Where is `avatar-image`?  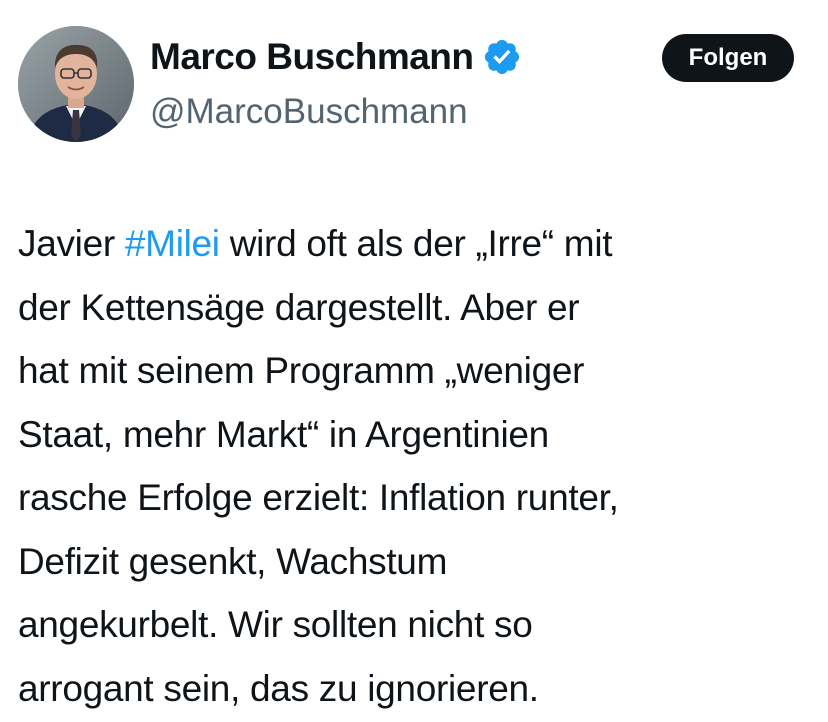 avatar-image is located at coordinates (76, 84).